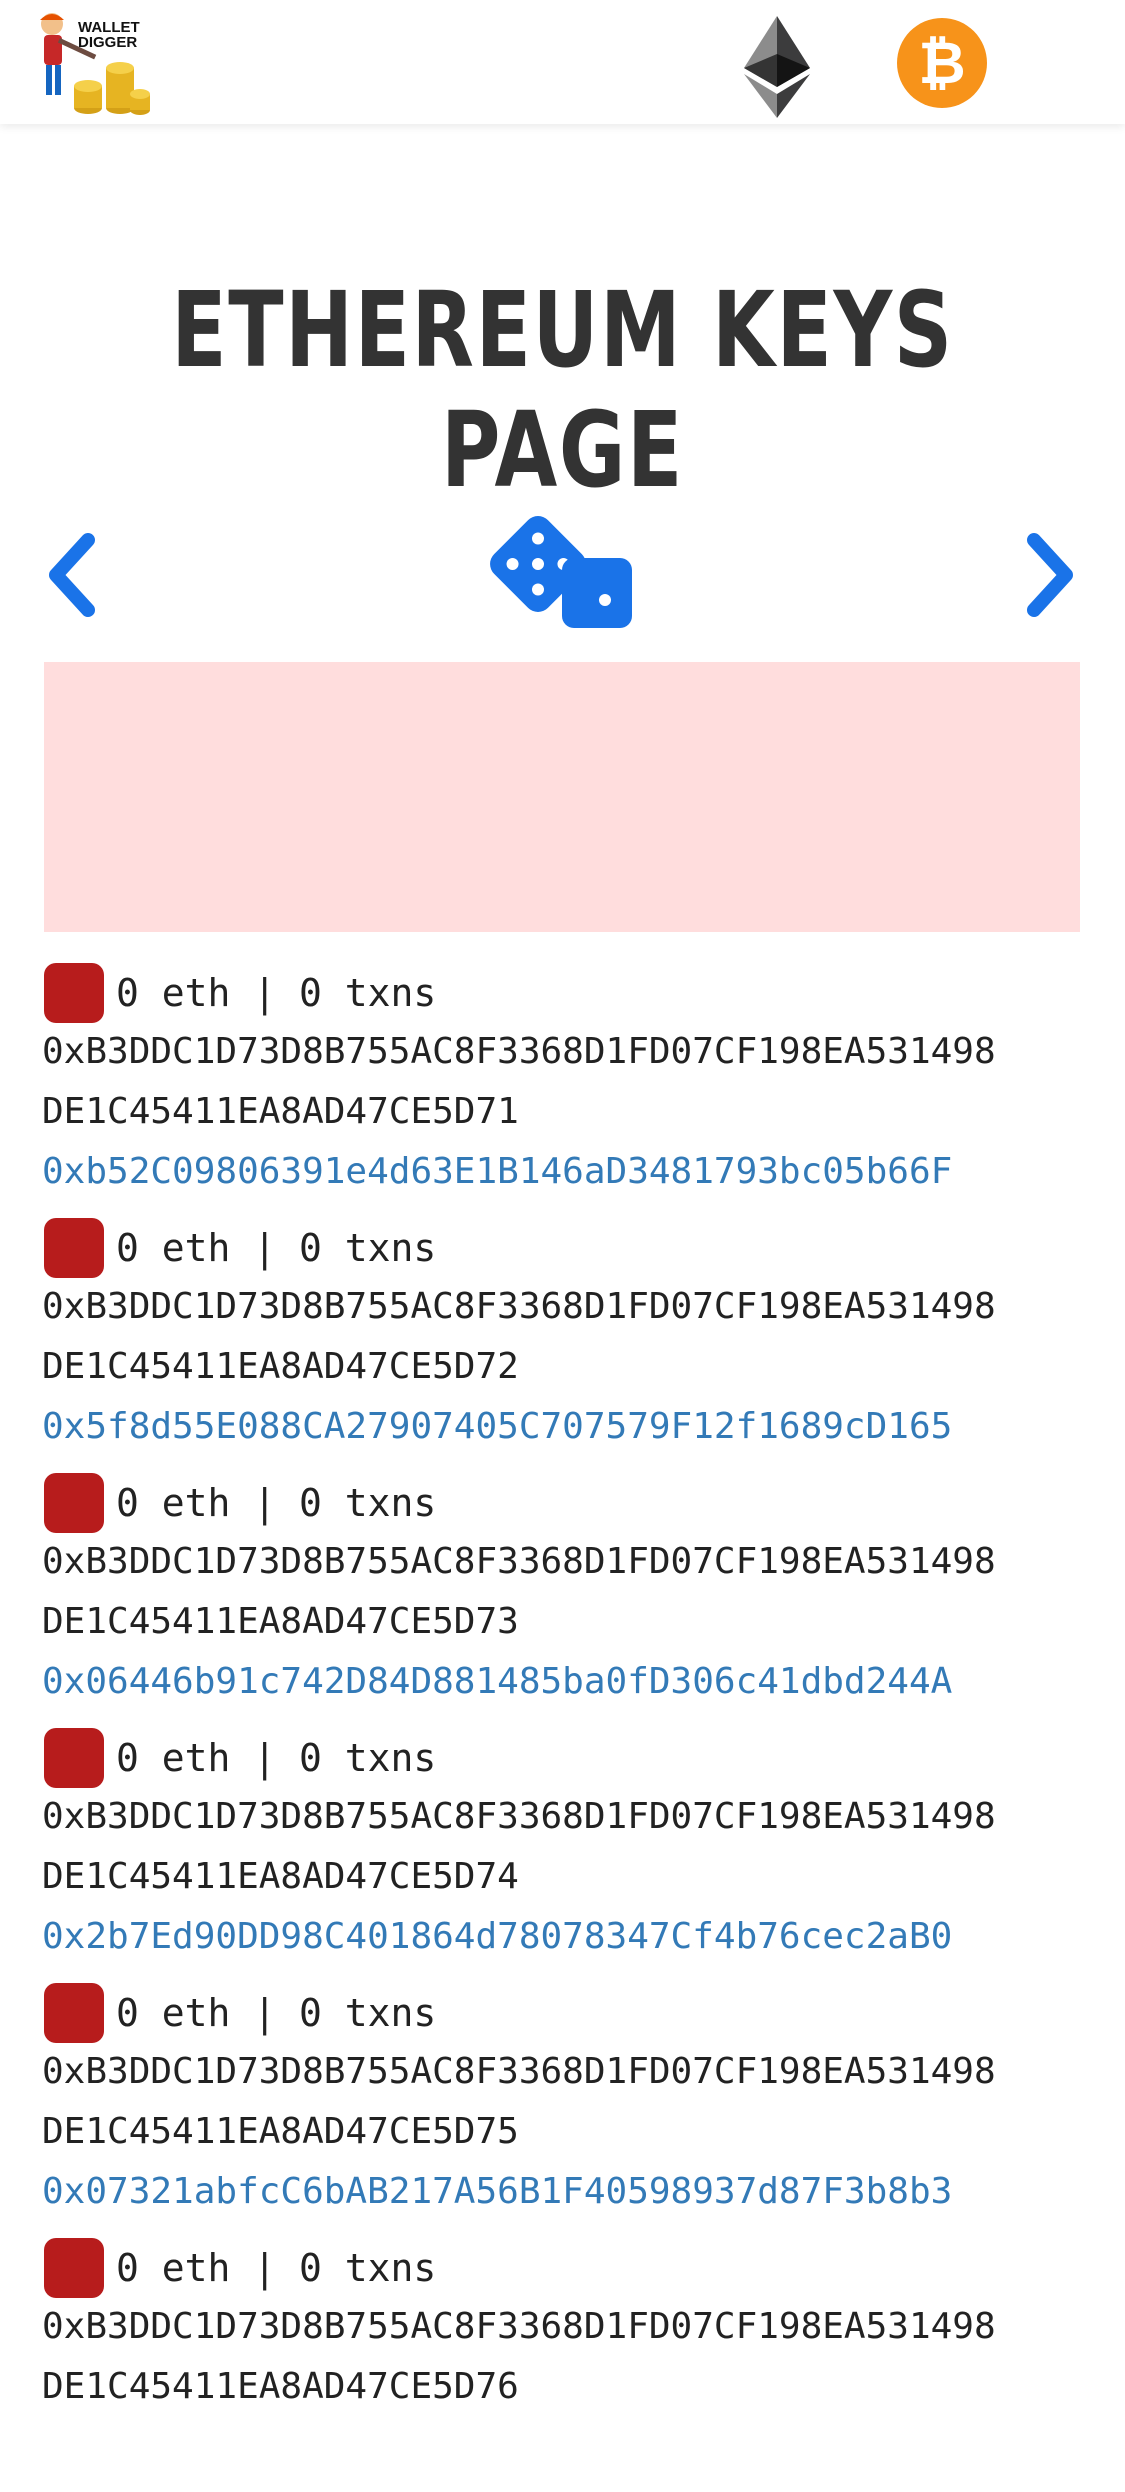  I want to click on chevron-left-icon, so click(74, 575).